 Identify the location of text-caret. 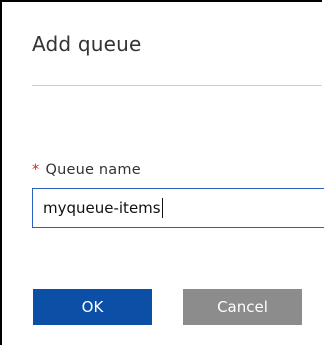
(162, 208).